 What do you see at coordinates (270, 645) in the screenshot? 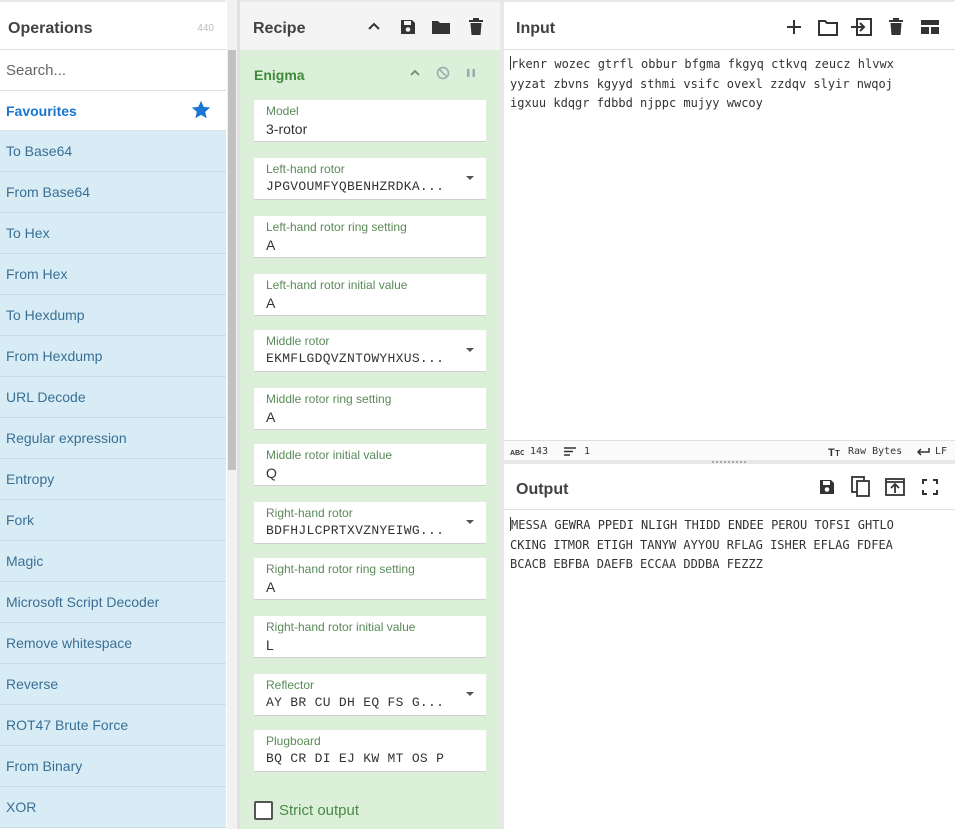
I see `field-value: L` at bounding box center [270, 645].